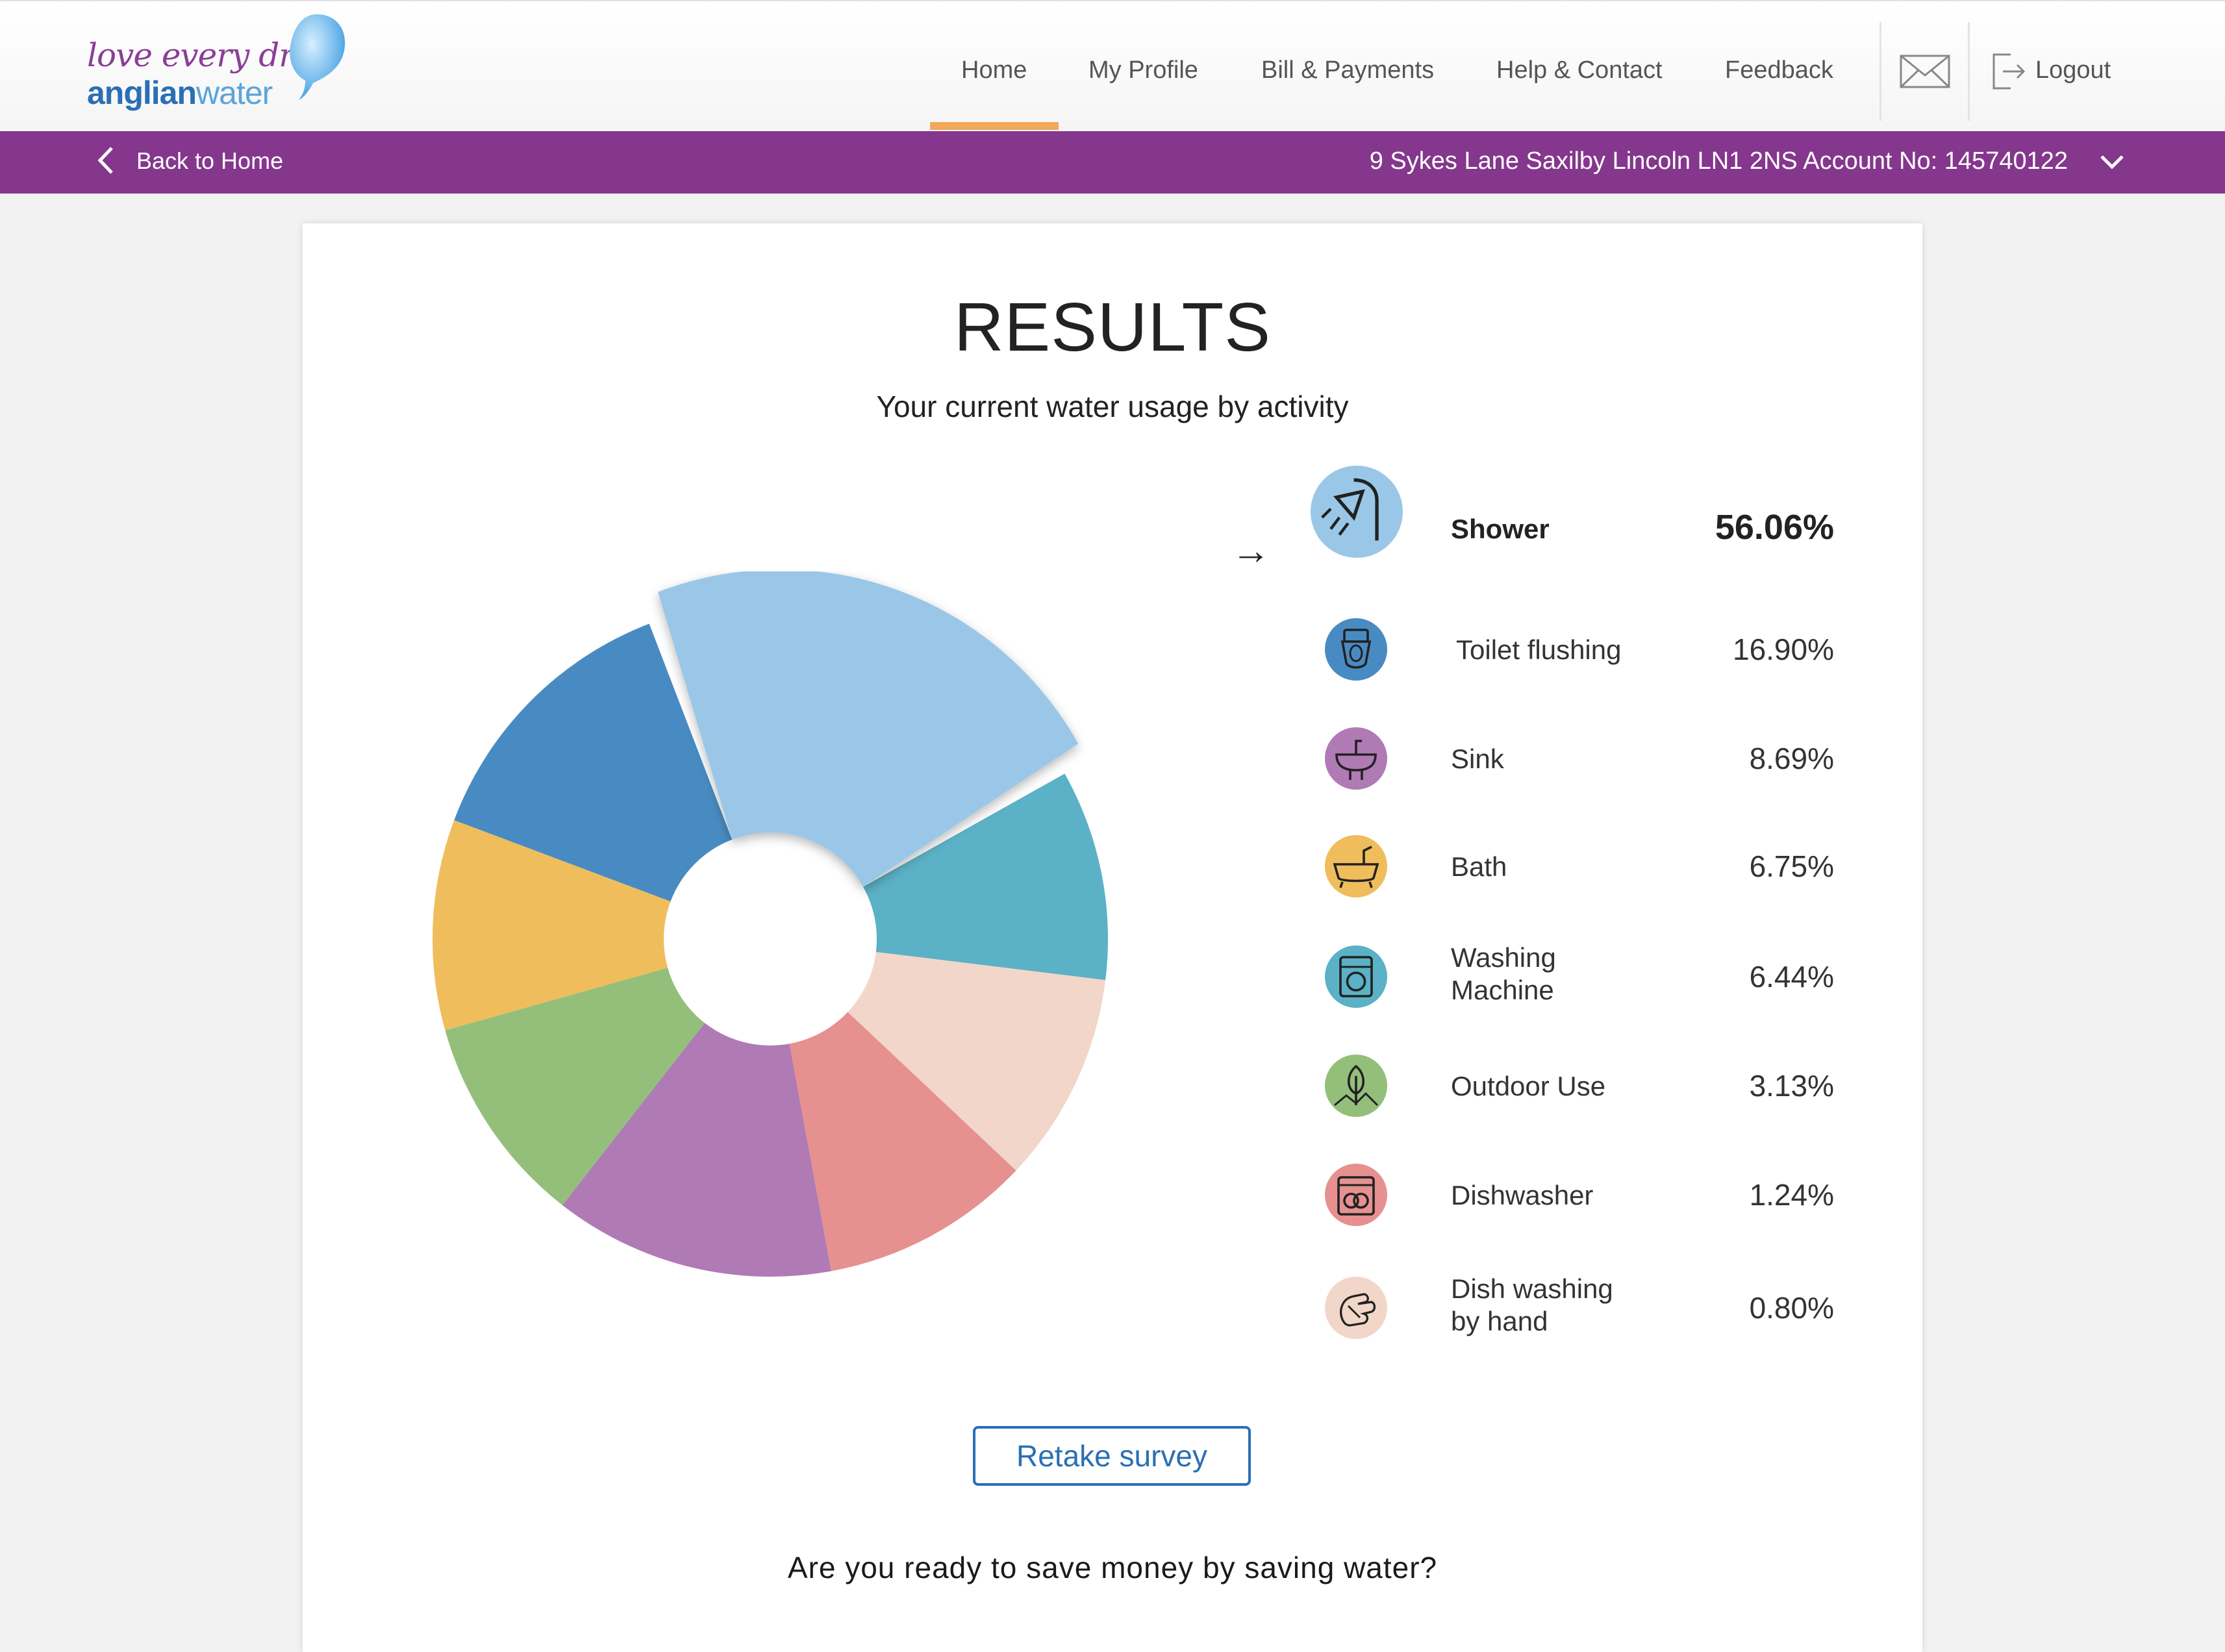  I want to click on water-usage-donut-chart, so click(780, 935).